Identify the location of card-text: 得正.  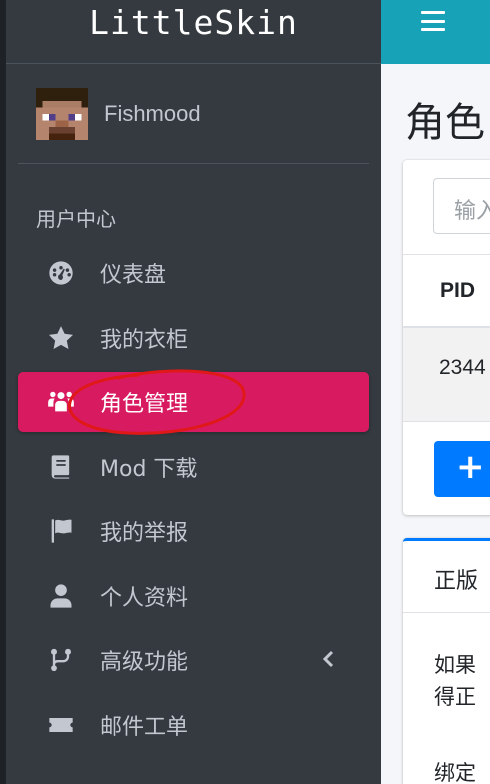
(455, 697).